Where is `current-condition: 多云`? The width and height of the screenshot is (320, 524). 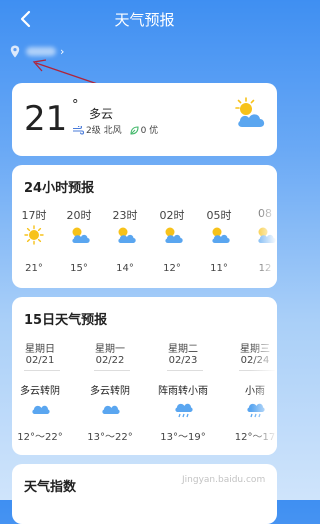 current-condition: 多云 is located at coordinates (101, 114).